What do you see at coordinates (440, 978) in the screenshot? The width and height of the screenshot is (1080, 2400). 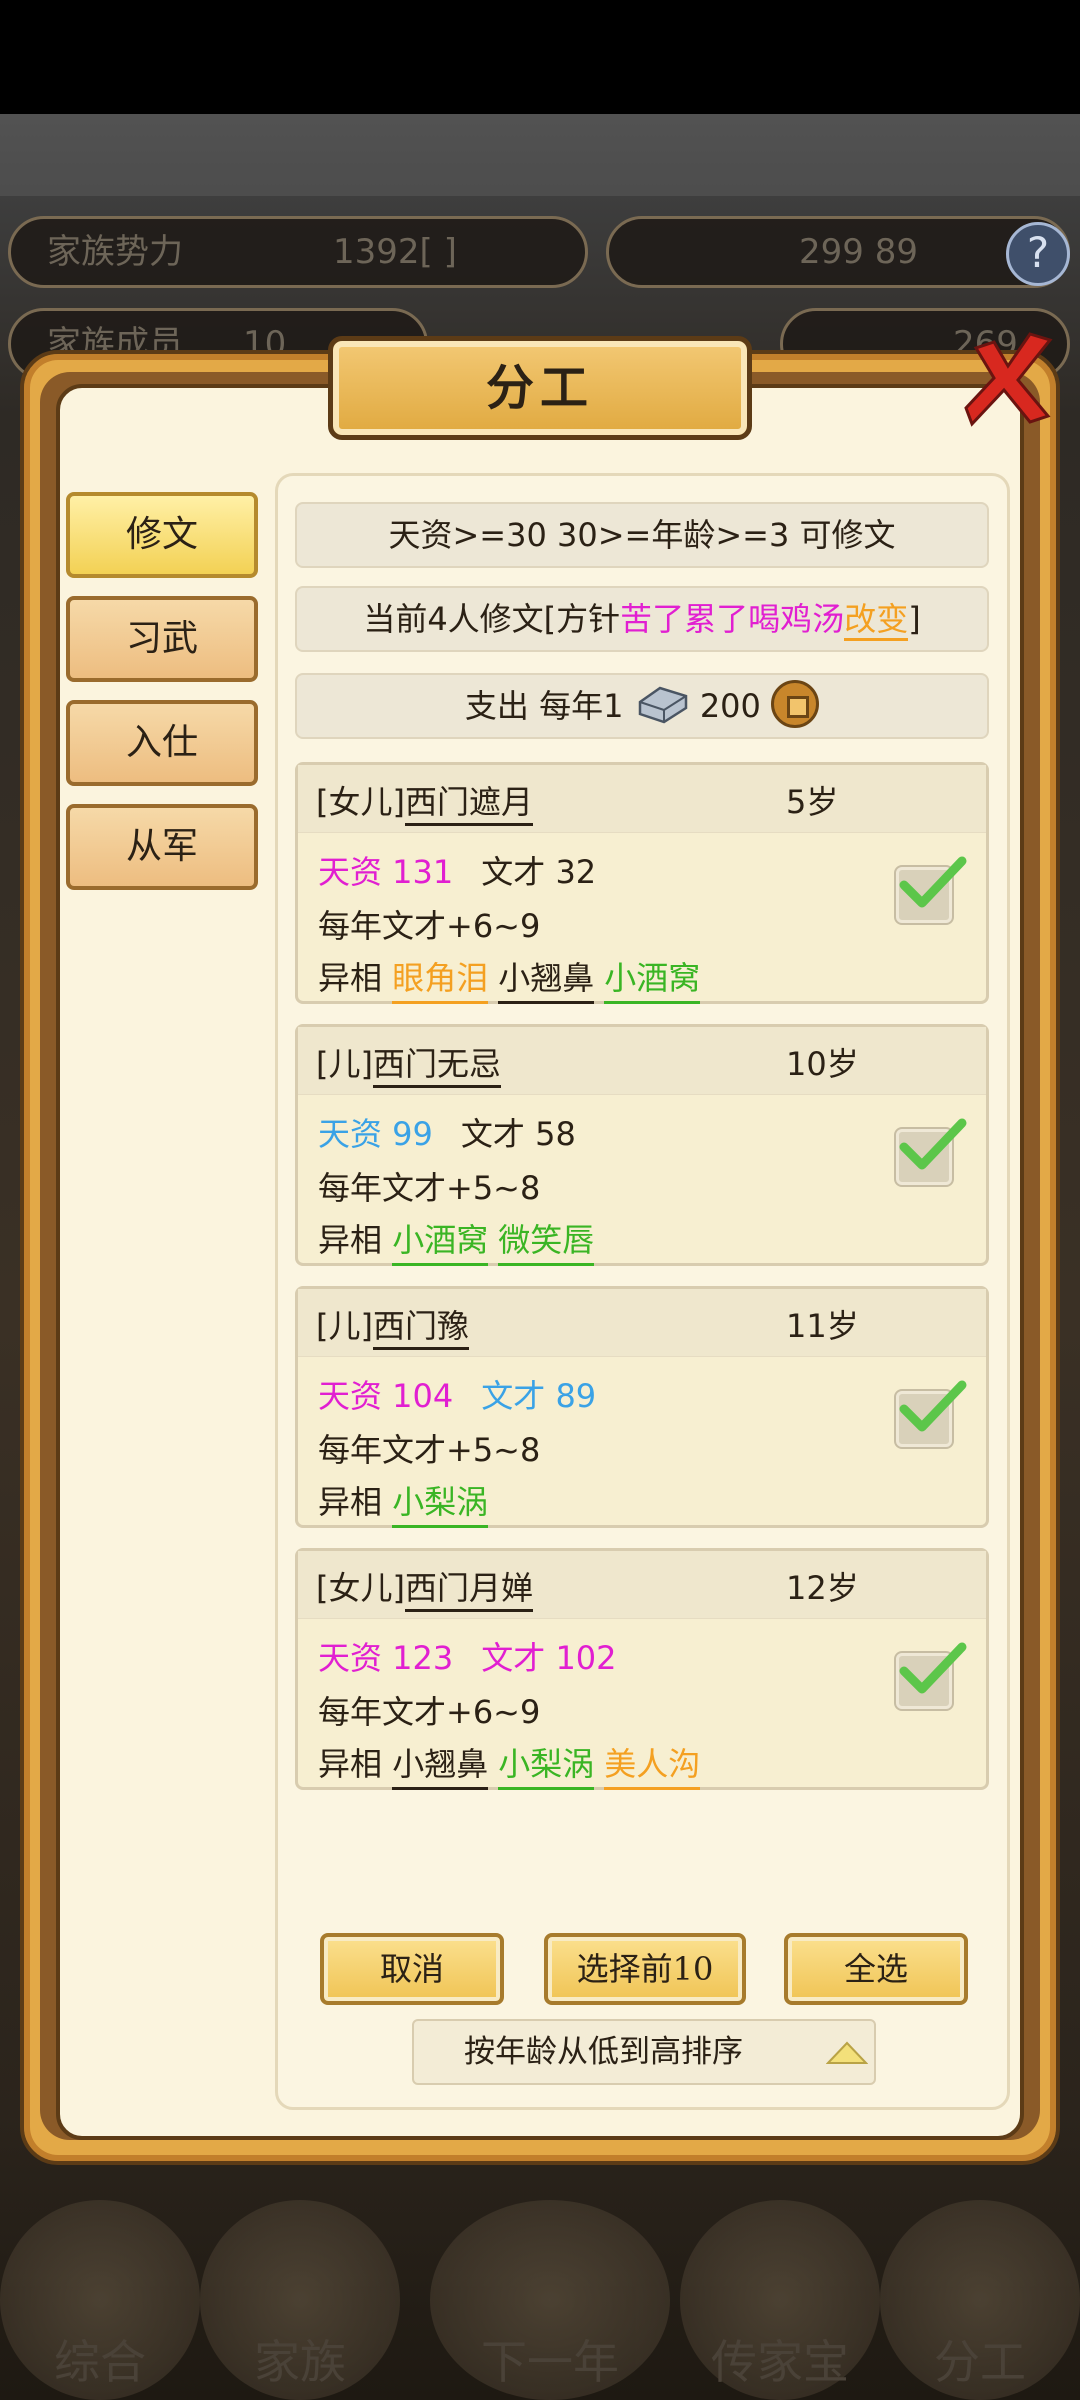 I see `trait-tag: 眼角泪` at bounding box center [440, 978].